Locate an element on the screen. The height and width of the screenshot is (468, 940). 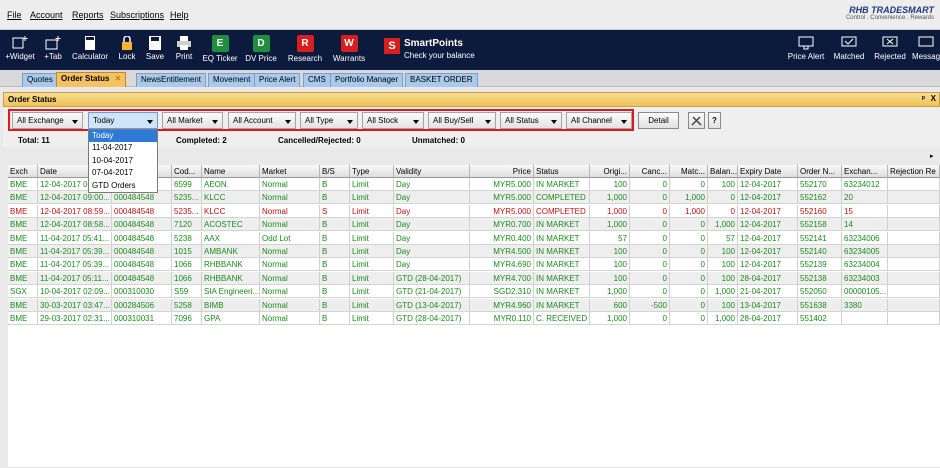
menu-file: File is located at coordinates (14, 15).